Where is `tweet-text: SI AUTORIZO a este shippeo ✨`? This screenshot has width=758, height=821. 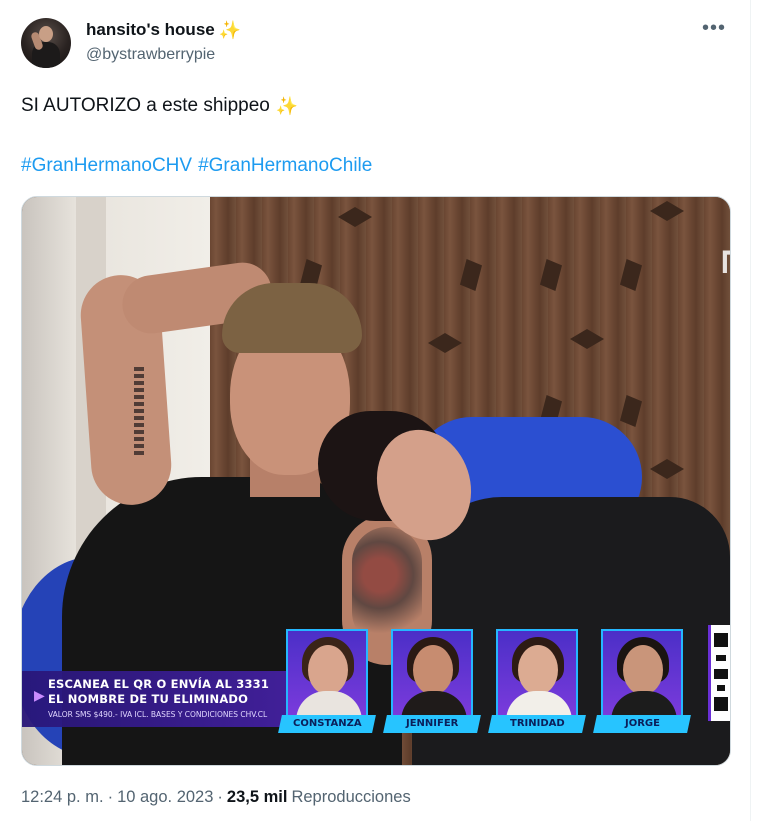
tweet-text: SI AUTORIZO a este shippeo ✨ is located at coordinates (159, 106).